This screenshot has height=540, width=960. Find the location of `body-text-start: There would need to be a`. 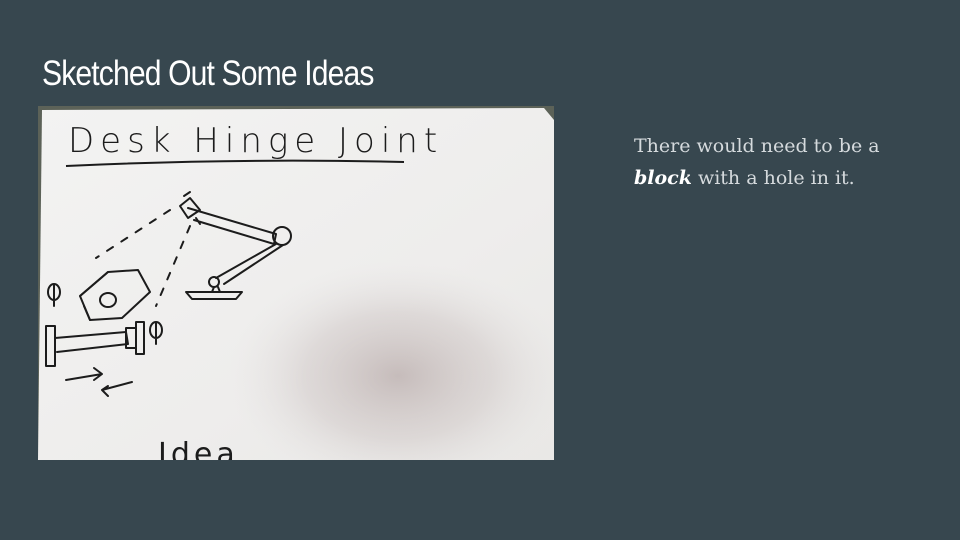

body-text-start: There would need to be a is located at coordinates (757, 146).